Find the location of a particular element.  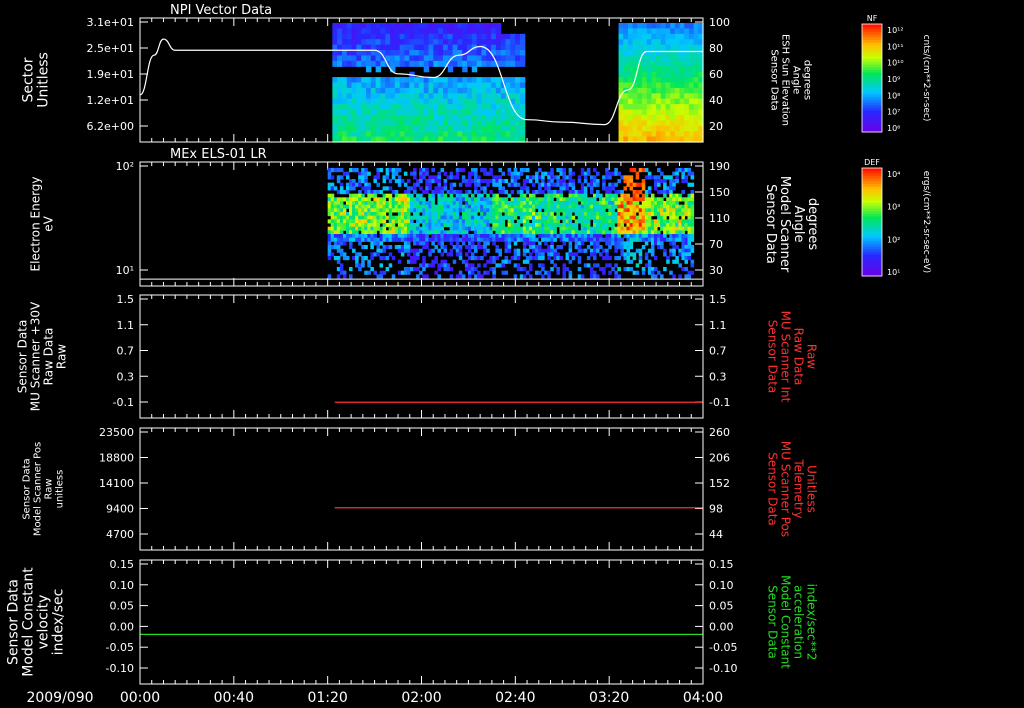

right-axis-label: Sensor Data is located at coordinates (773, 622).